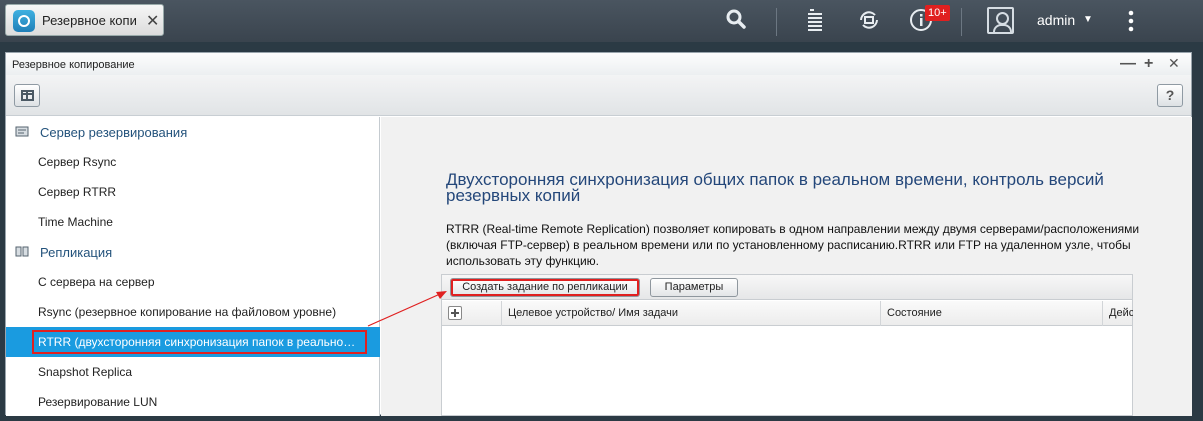 Image resolution: width=1203 pixels, height=421 pixels. What do you see at coordinates (77, 162) in the screenshot?
I see `sidebar-item-label: Сервер Rsync` at bounding box center [77, 162].